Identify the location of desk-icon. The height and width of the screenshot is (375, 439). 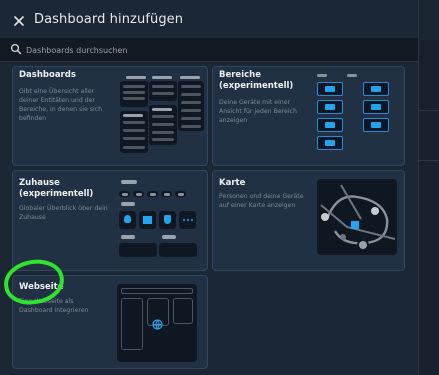
(376, 125).